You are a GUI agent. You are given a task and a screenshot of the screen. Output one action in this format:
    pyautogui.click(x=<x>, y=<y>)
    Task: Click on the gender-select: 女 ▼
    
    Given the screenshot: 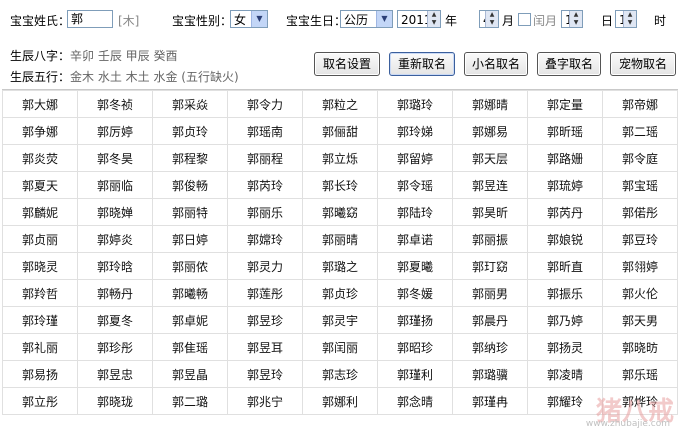 What is the action you would take?
    pyautogui.click(x=249, y=19)
    